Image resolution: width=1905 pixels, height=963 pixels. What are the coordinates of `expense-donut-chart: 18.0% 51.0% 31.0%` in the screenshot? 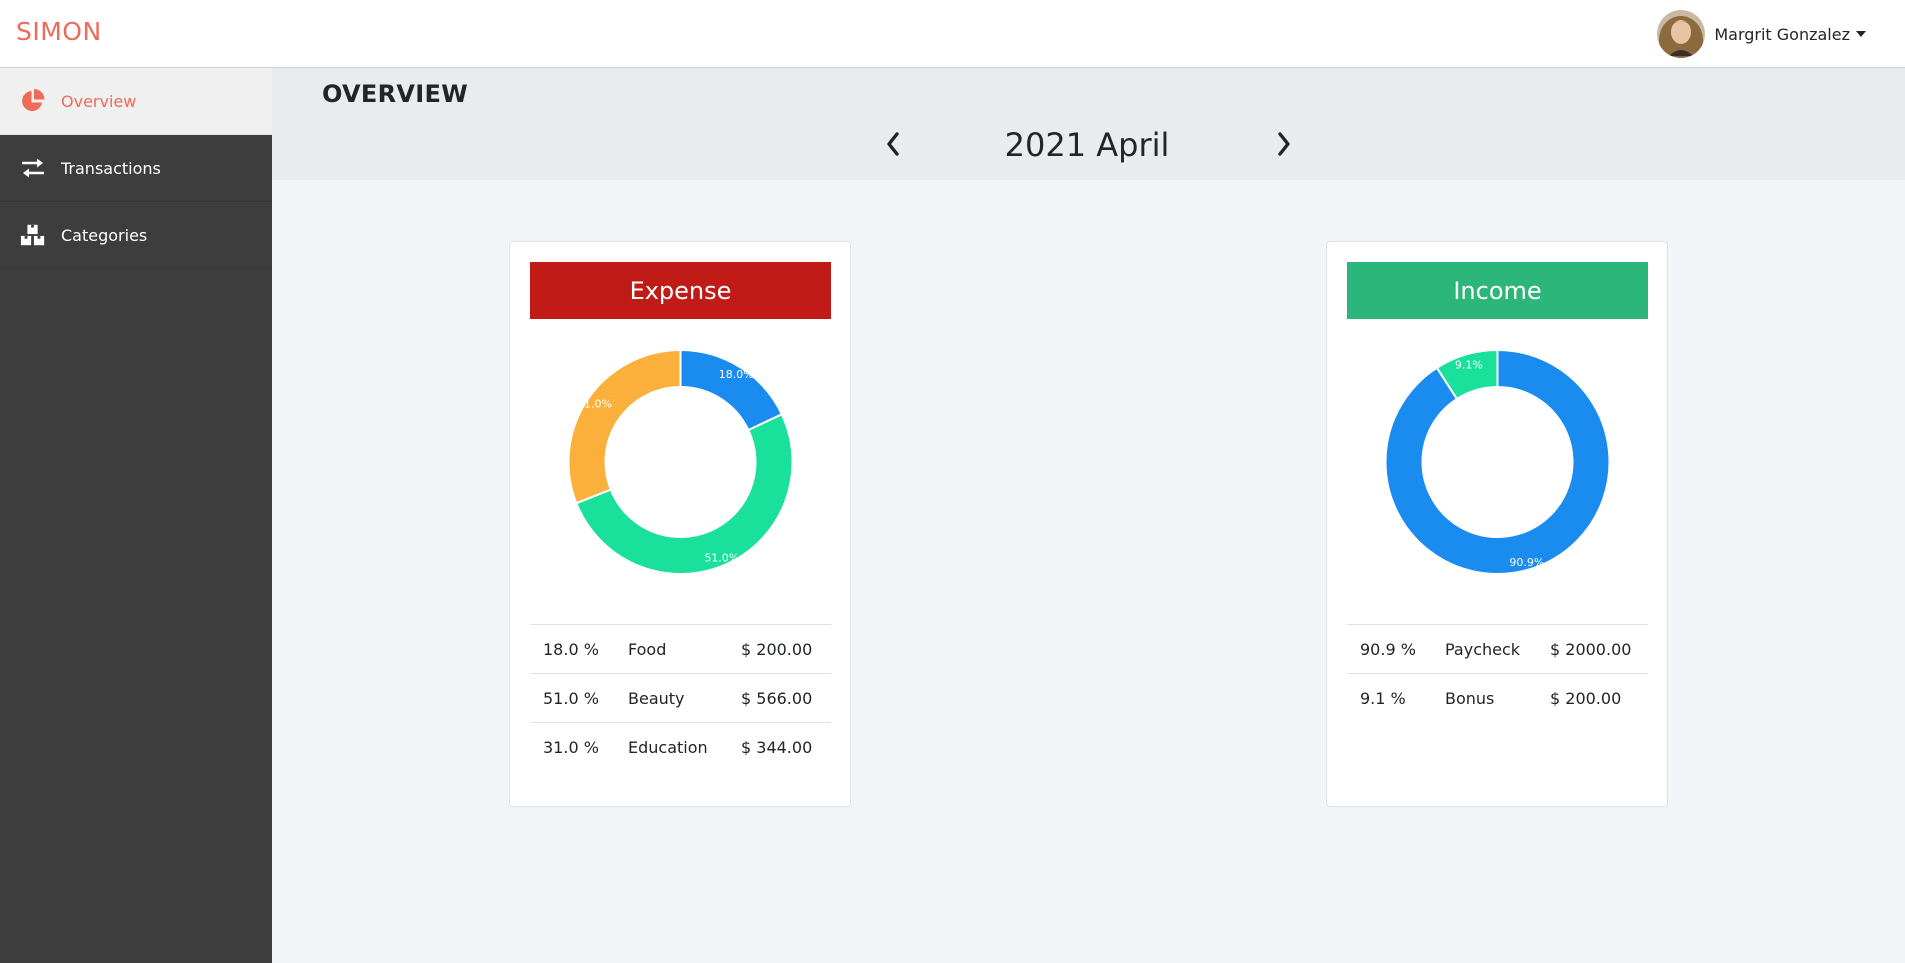 It's located at (680, 461).